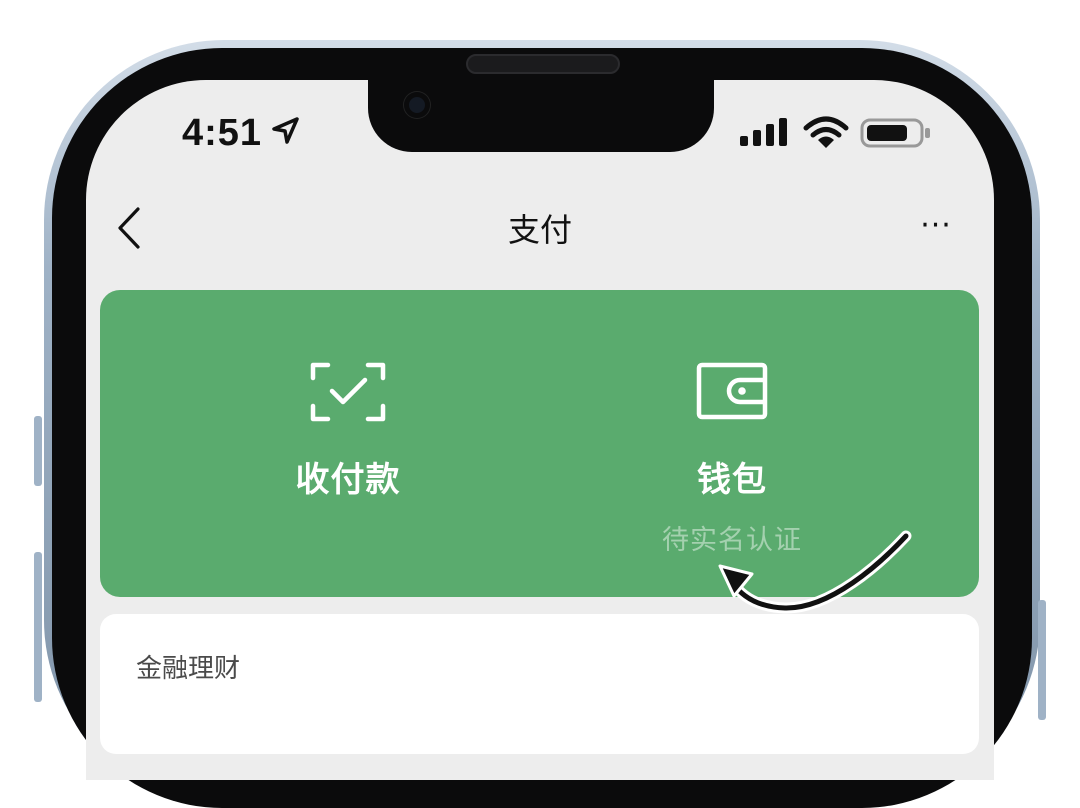 This screenshot has width=1080, height=808. I want to click on status-time: 4:51, so click(222, 133).